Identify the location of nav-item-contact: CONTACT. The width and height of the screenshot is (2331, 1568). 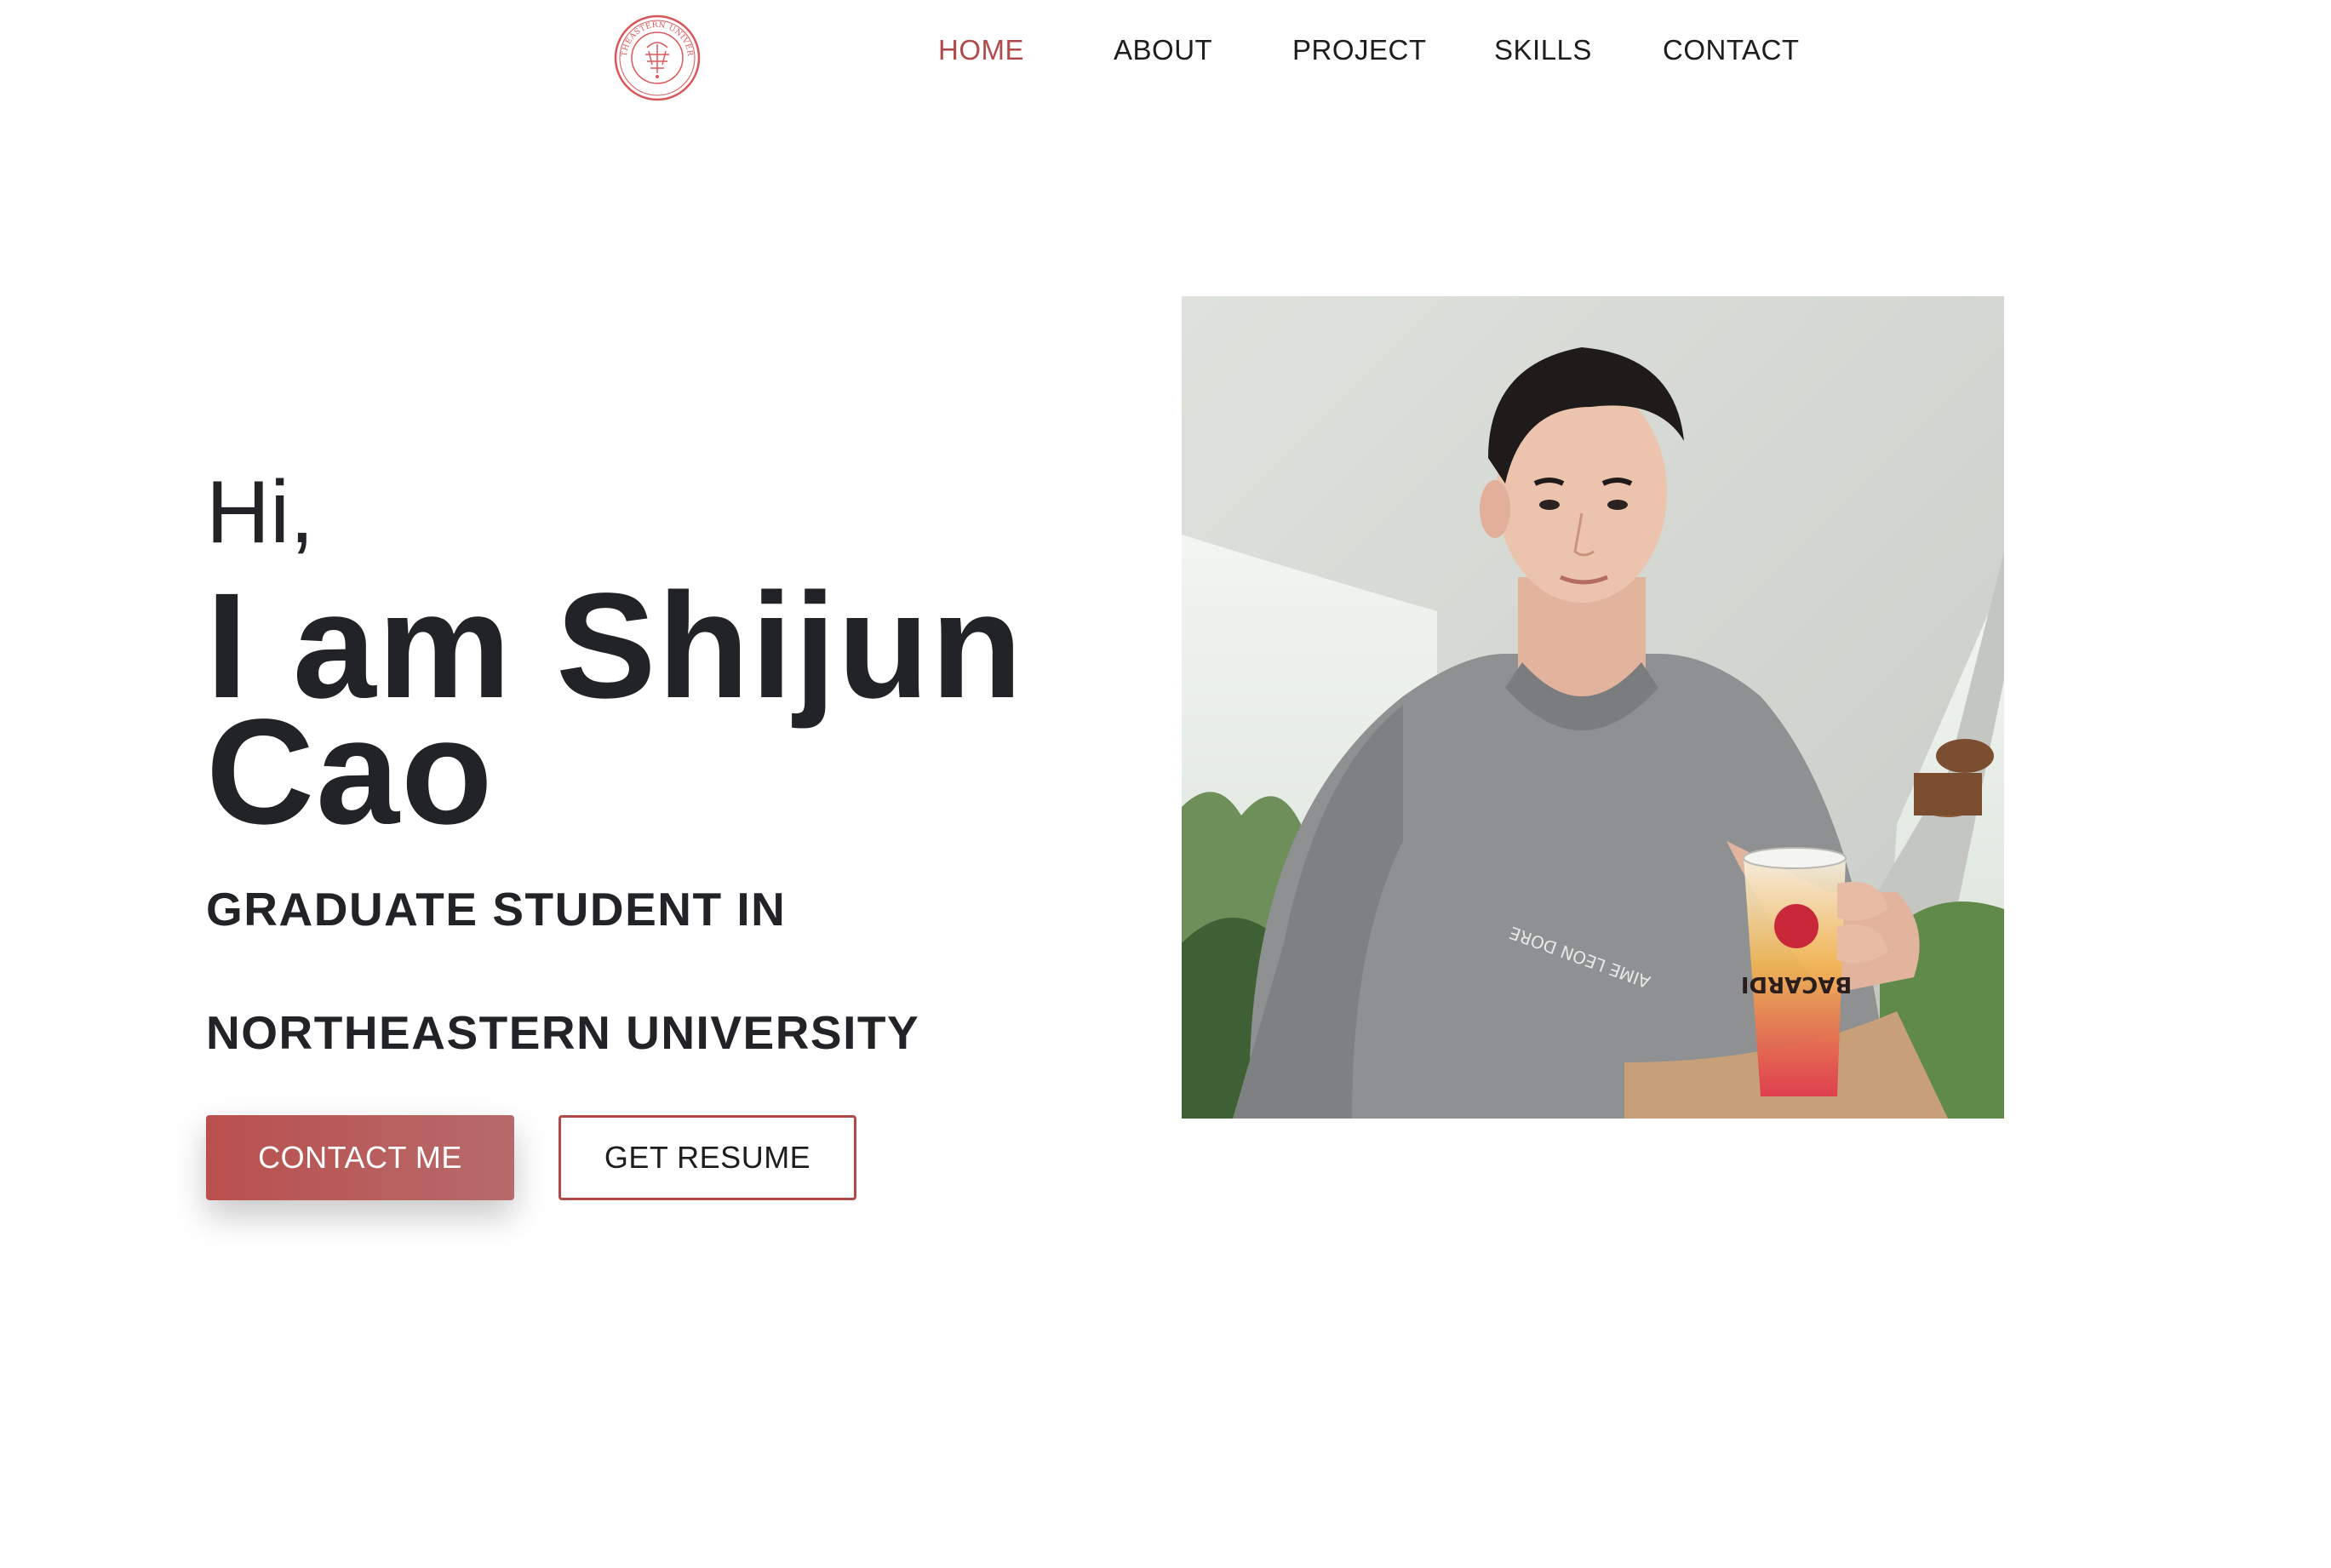
(1731, 50).